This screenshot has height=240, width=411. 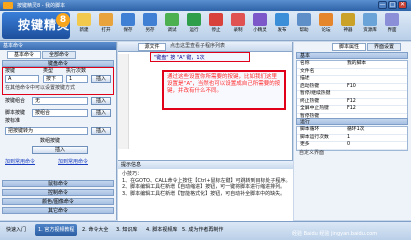 I want to click on insert-key-button: 插入, so click(x=101, y=79).